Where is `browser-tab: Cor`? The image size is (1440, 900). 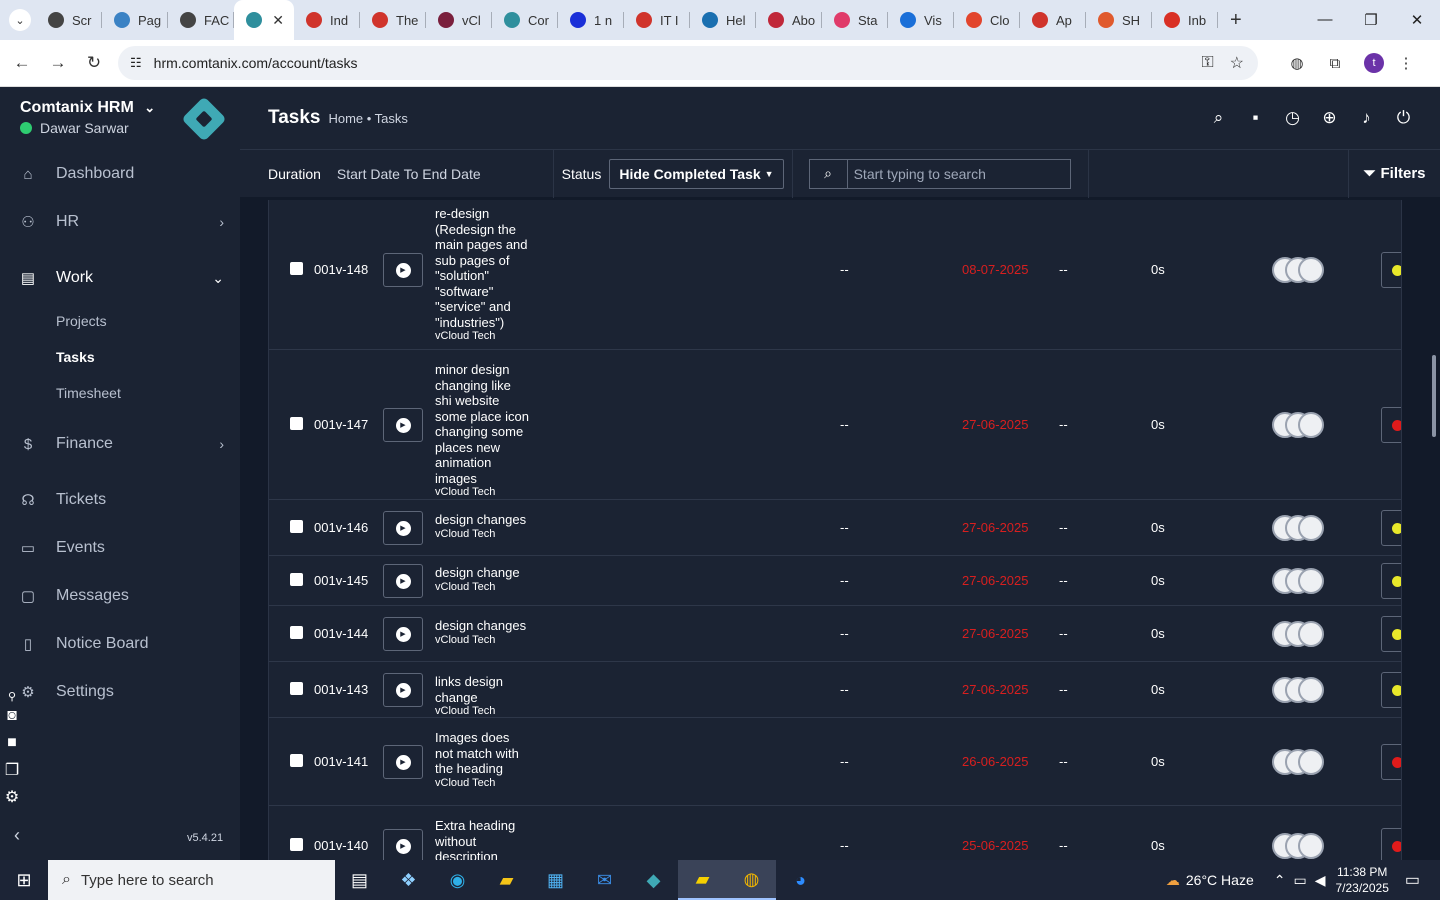
browser-tab: Cor is located at coordinates (525, 20).